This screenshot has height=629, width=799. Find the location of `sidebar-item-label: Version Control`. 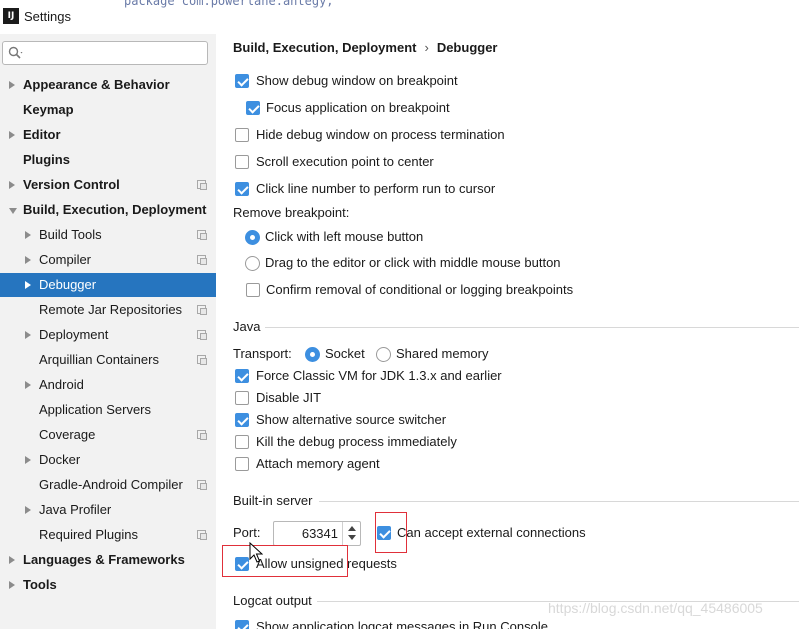

sidebar-item-label: Version Control is located at coordinates (71, 184).